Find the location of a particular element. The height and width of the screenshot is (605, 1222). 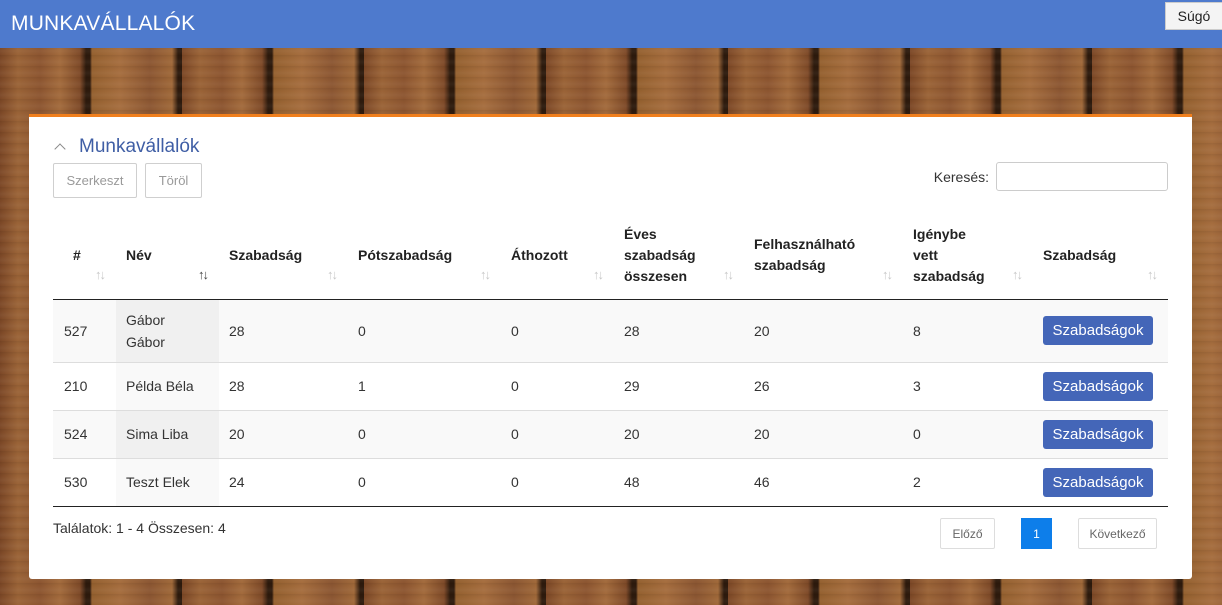

results-summary: Találatok: 1 - 4 Összesen: 4 is located at coordinates (139, 528).